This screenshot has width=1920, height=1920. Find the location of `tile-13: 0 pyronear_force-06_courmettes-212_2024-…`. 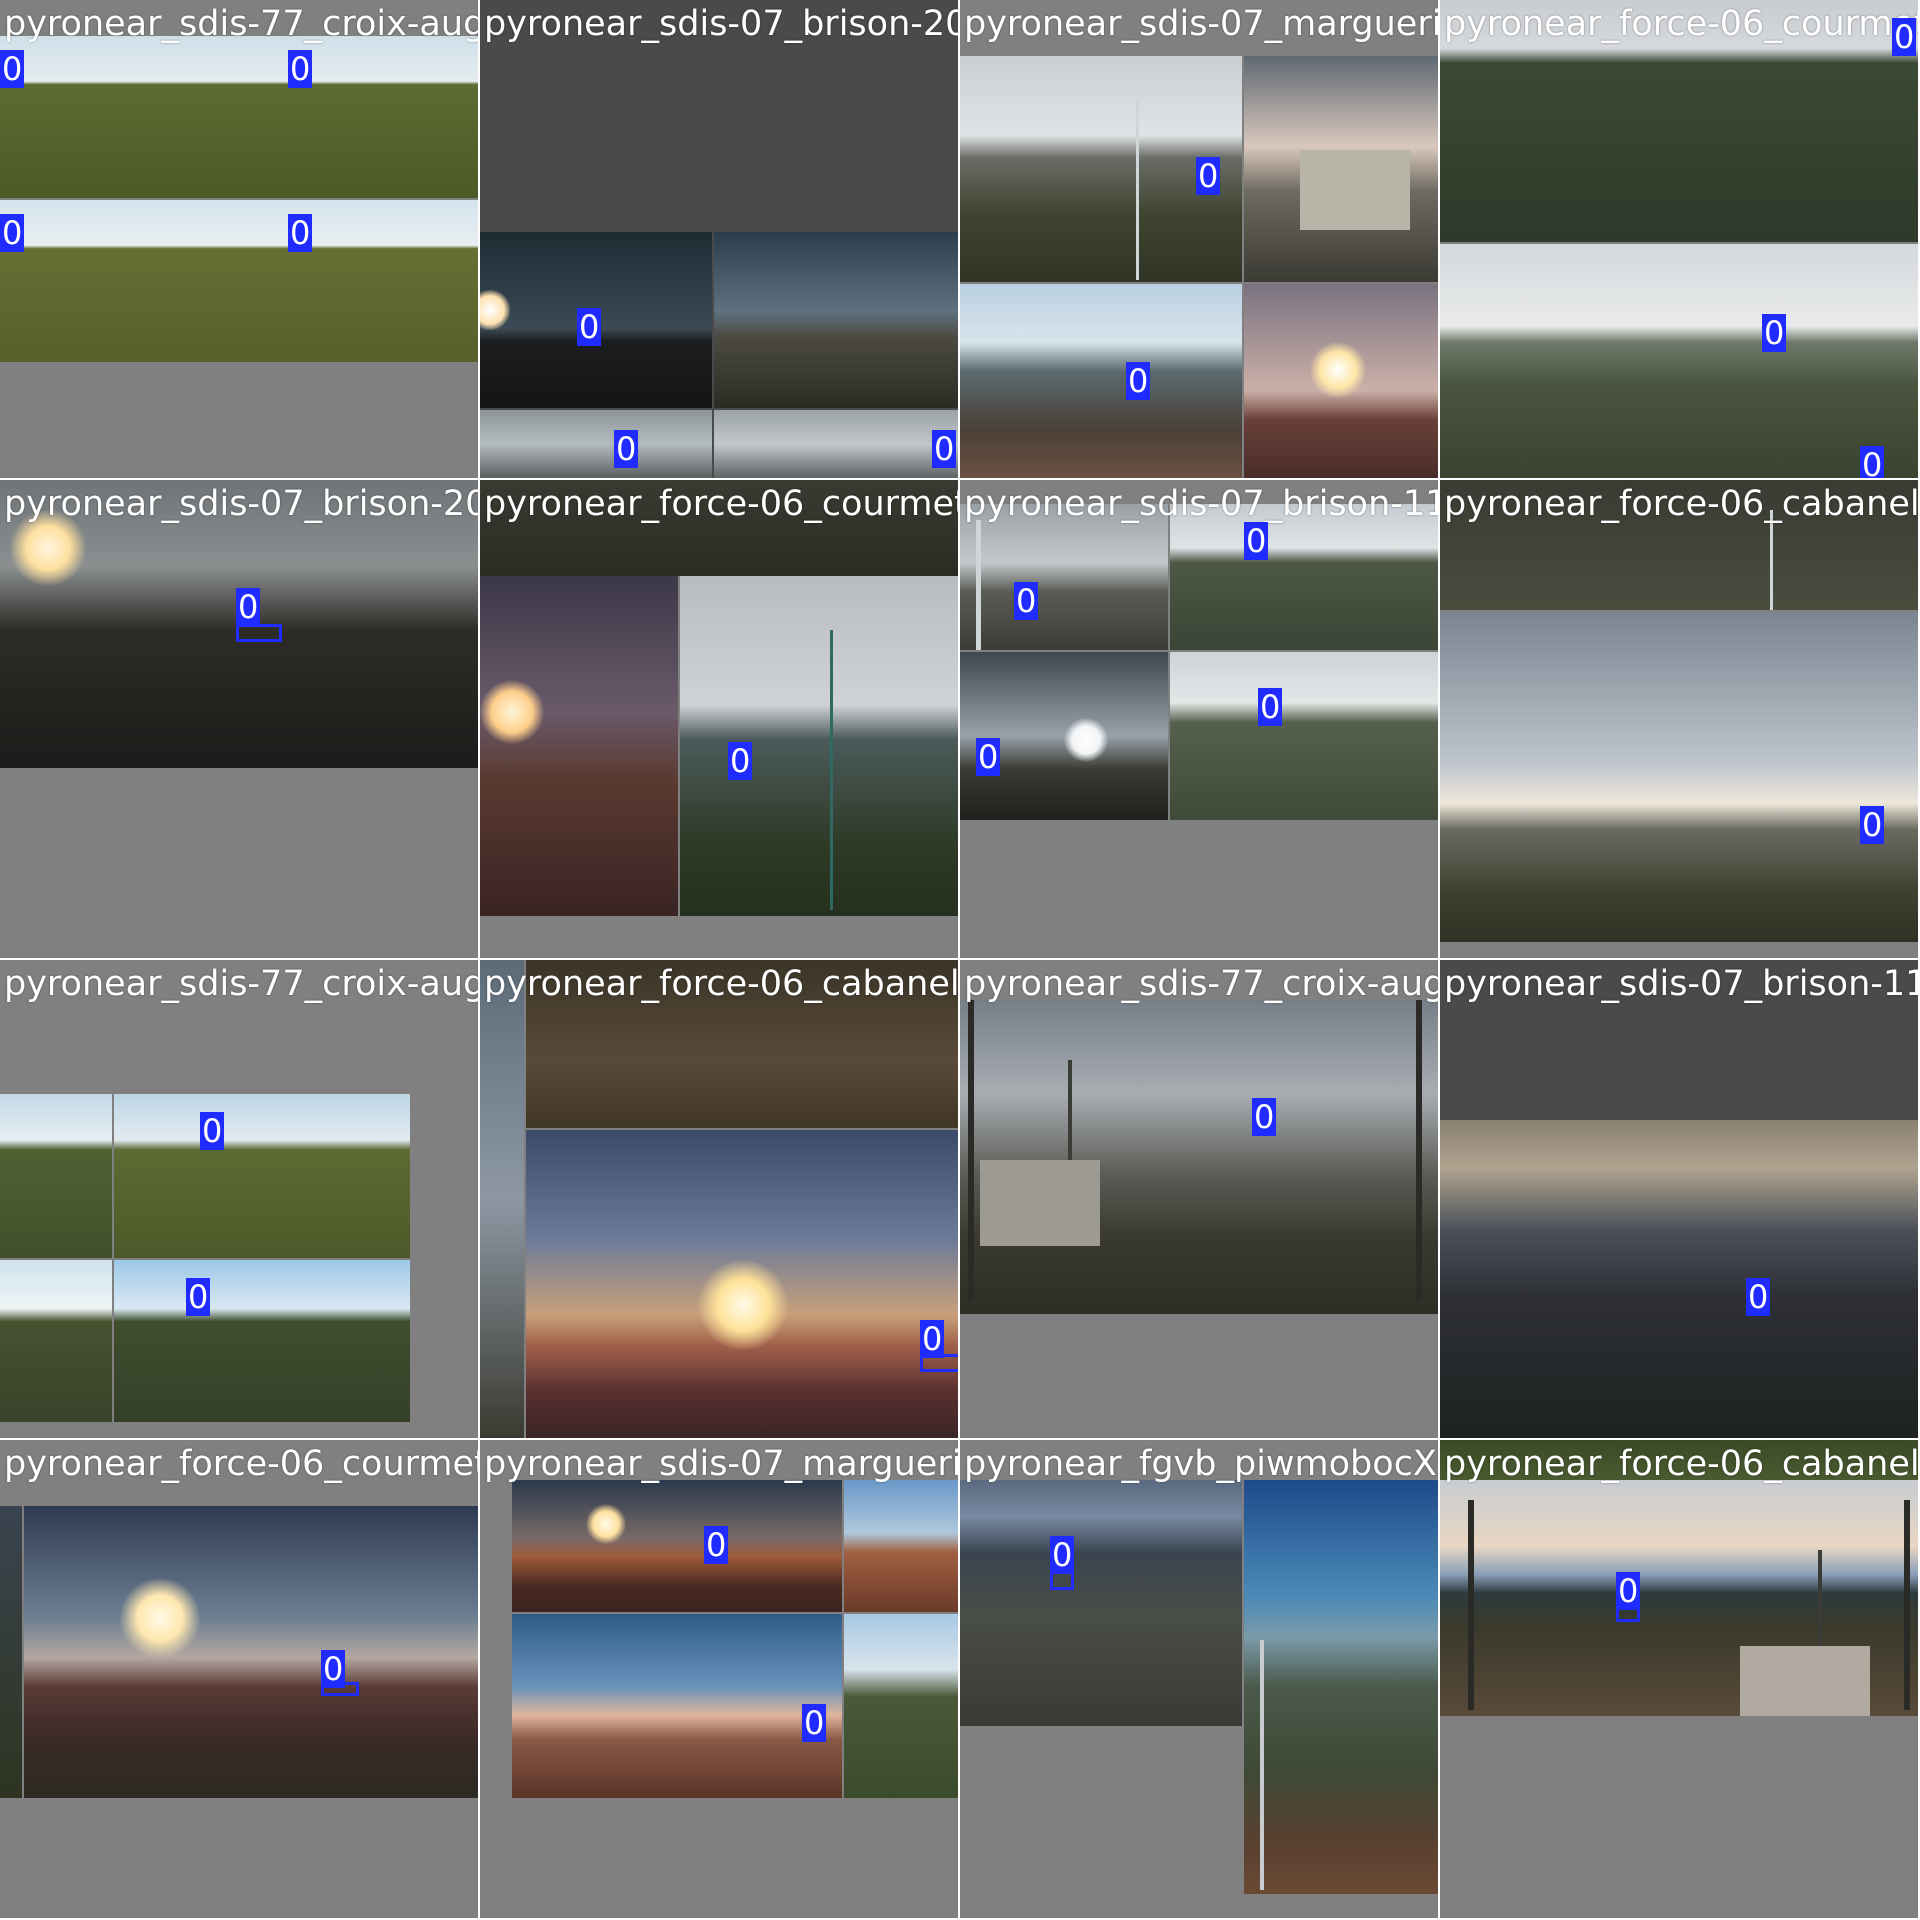

tile-13: 0 pyronear_force-06_courmettes-212_2024-… is located at coordinates (239, 1679).